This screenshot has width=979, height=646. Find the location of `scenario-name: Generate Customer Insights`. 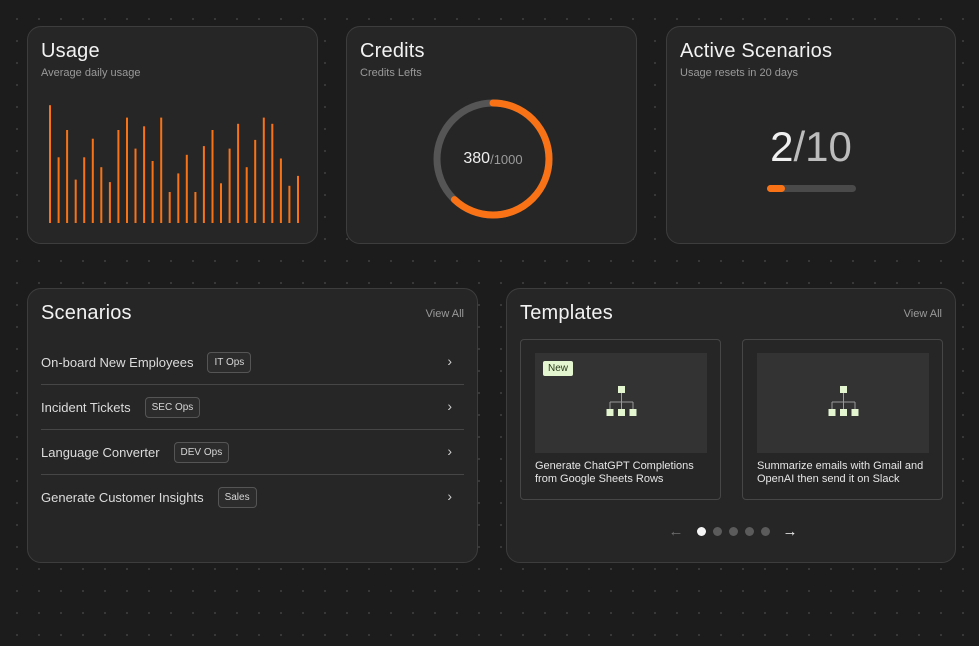

scenario-name: Generate Customer Insights is located at coordinates (122, 497).